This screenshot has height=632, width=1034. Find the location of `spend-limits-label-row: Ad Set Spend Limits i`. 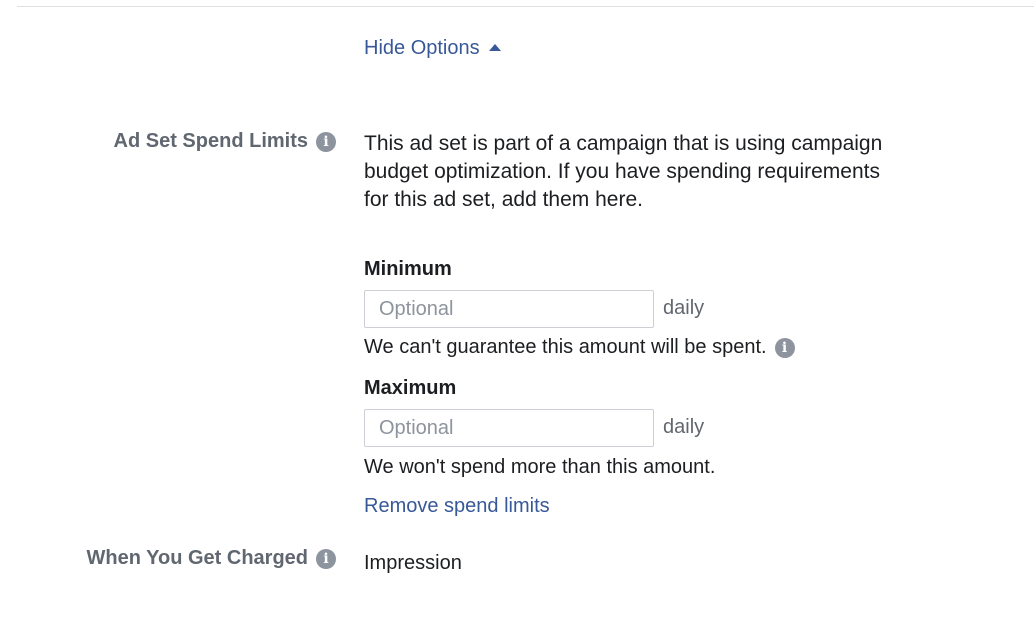

spend-limits-label-row: Ad Set Spend Limits i is located at coordinates (225, 141).